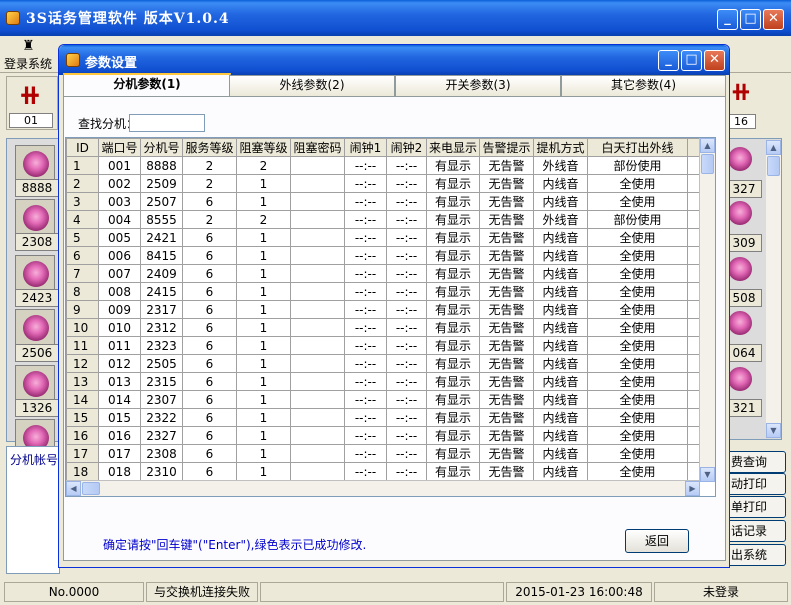 The height and width of the screenshot is (605, 791). I want to click on table-cell: 014, so click(119, 399).